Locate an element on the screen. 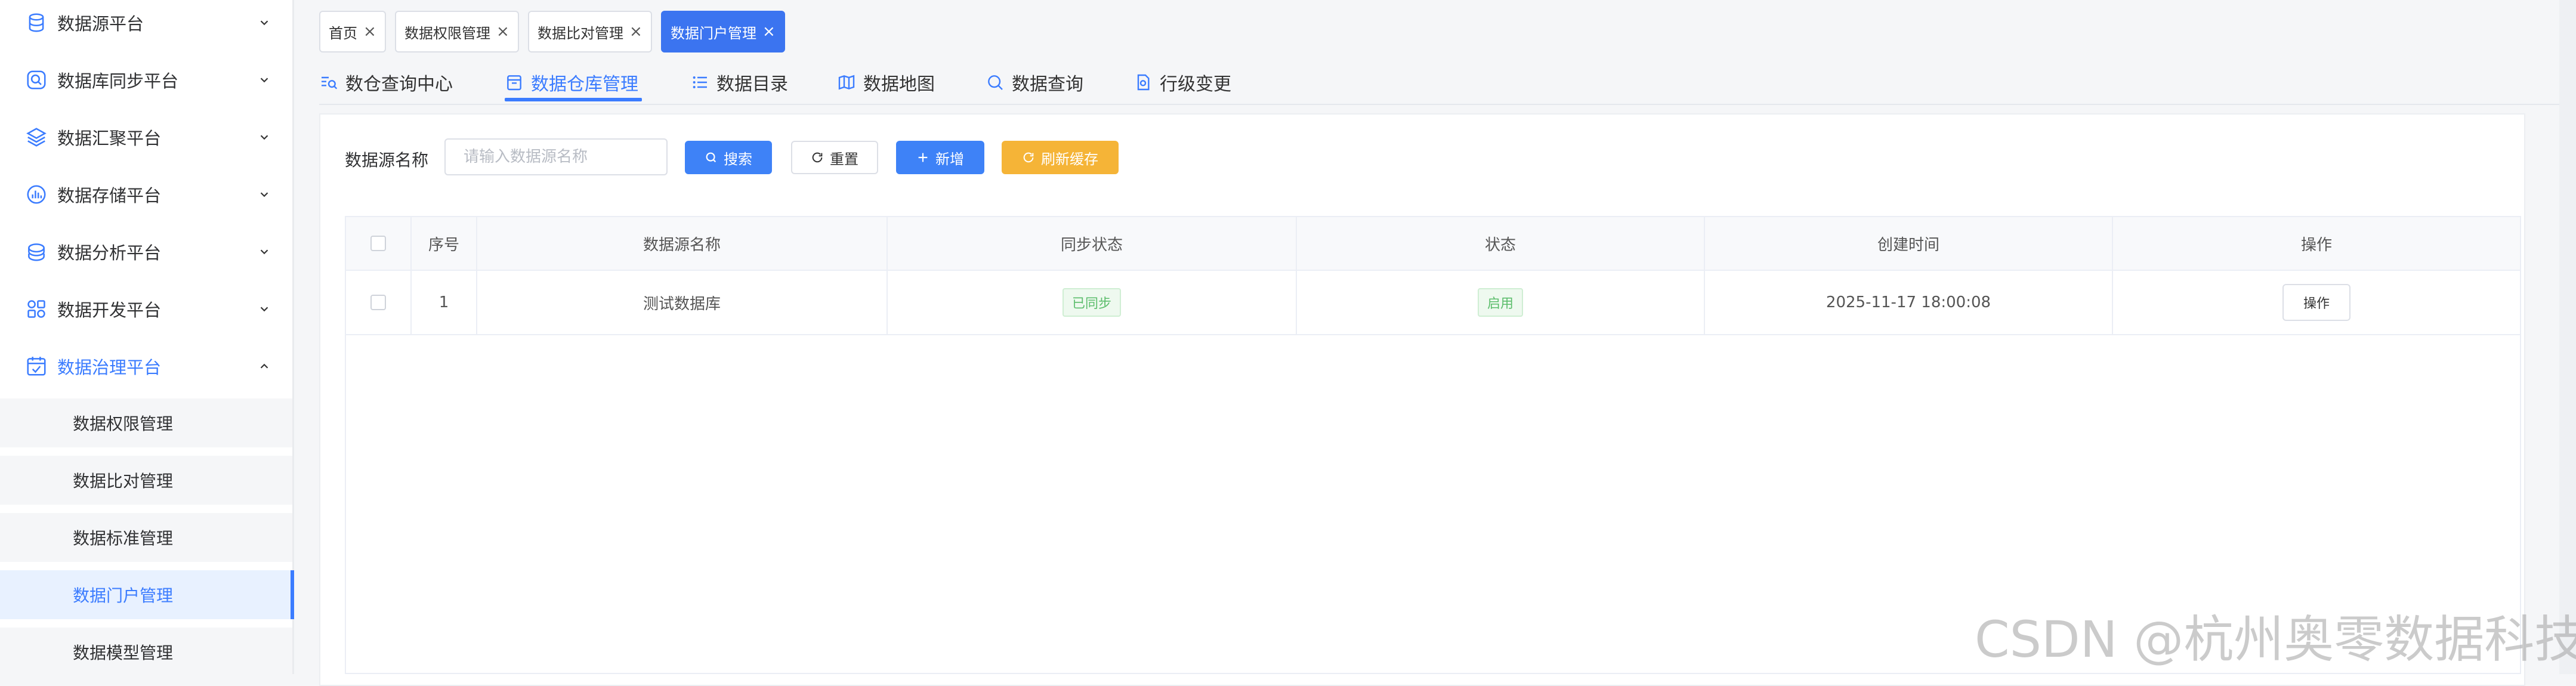  sidebar-subitem-label: 数据标准管理 is located at coordinates (123, 538).